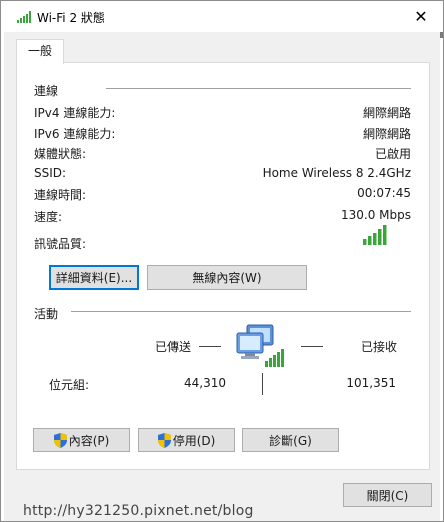 Image resolution: width=444 pixels, height=522 pixels. I want to click on received-label: 已接收, so click(379, 347).